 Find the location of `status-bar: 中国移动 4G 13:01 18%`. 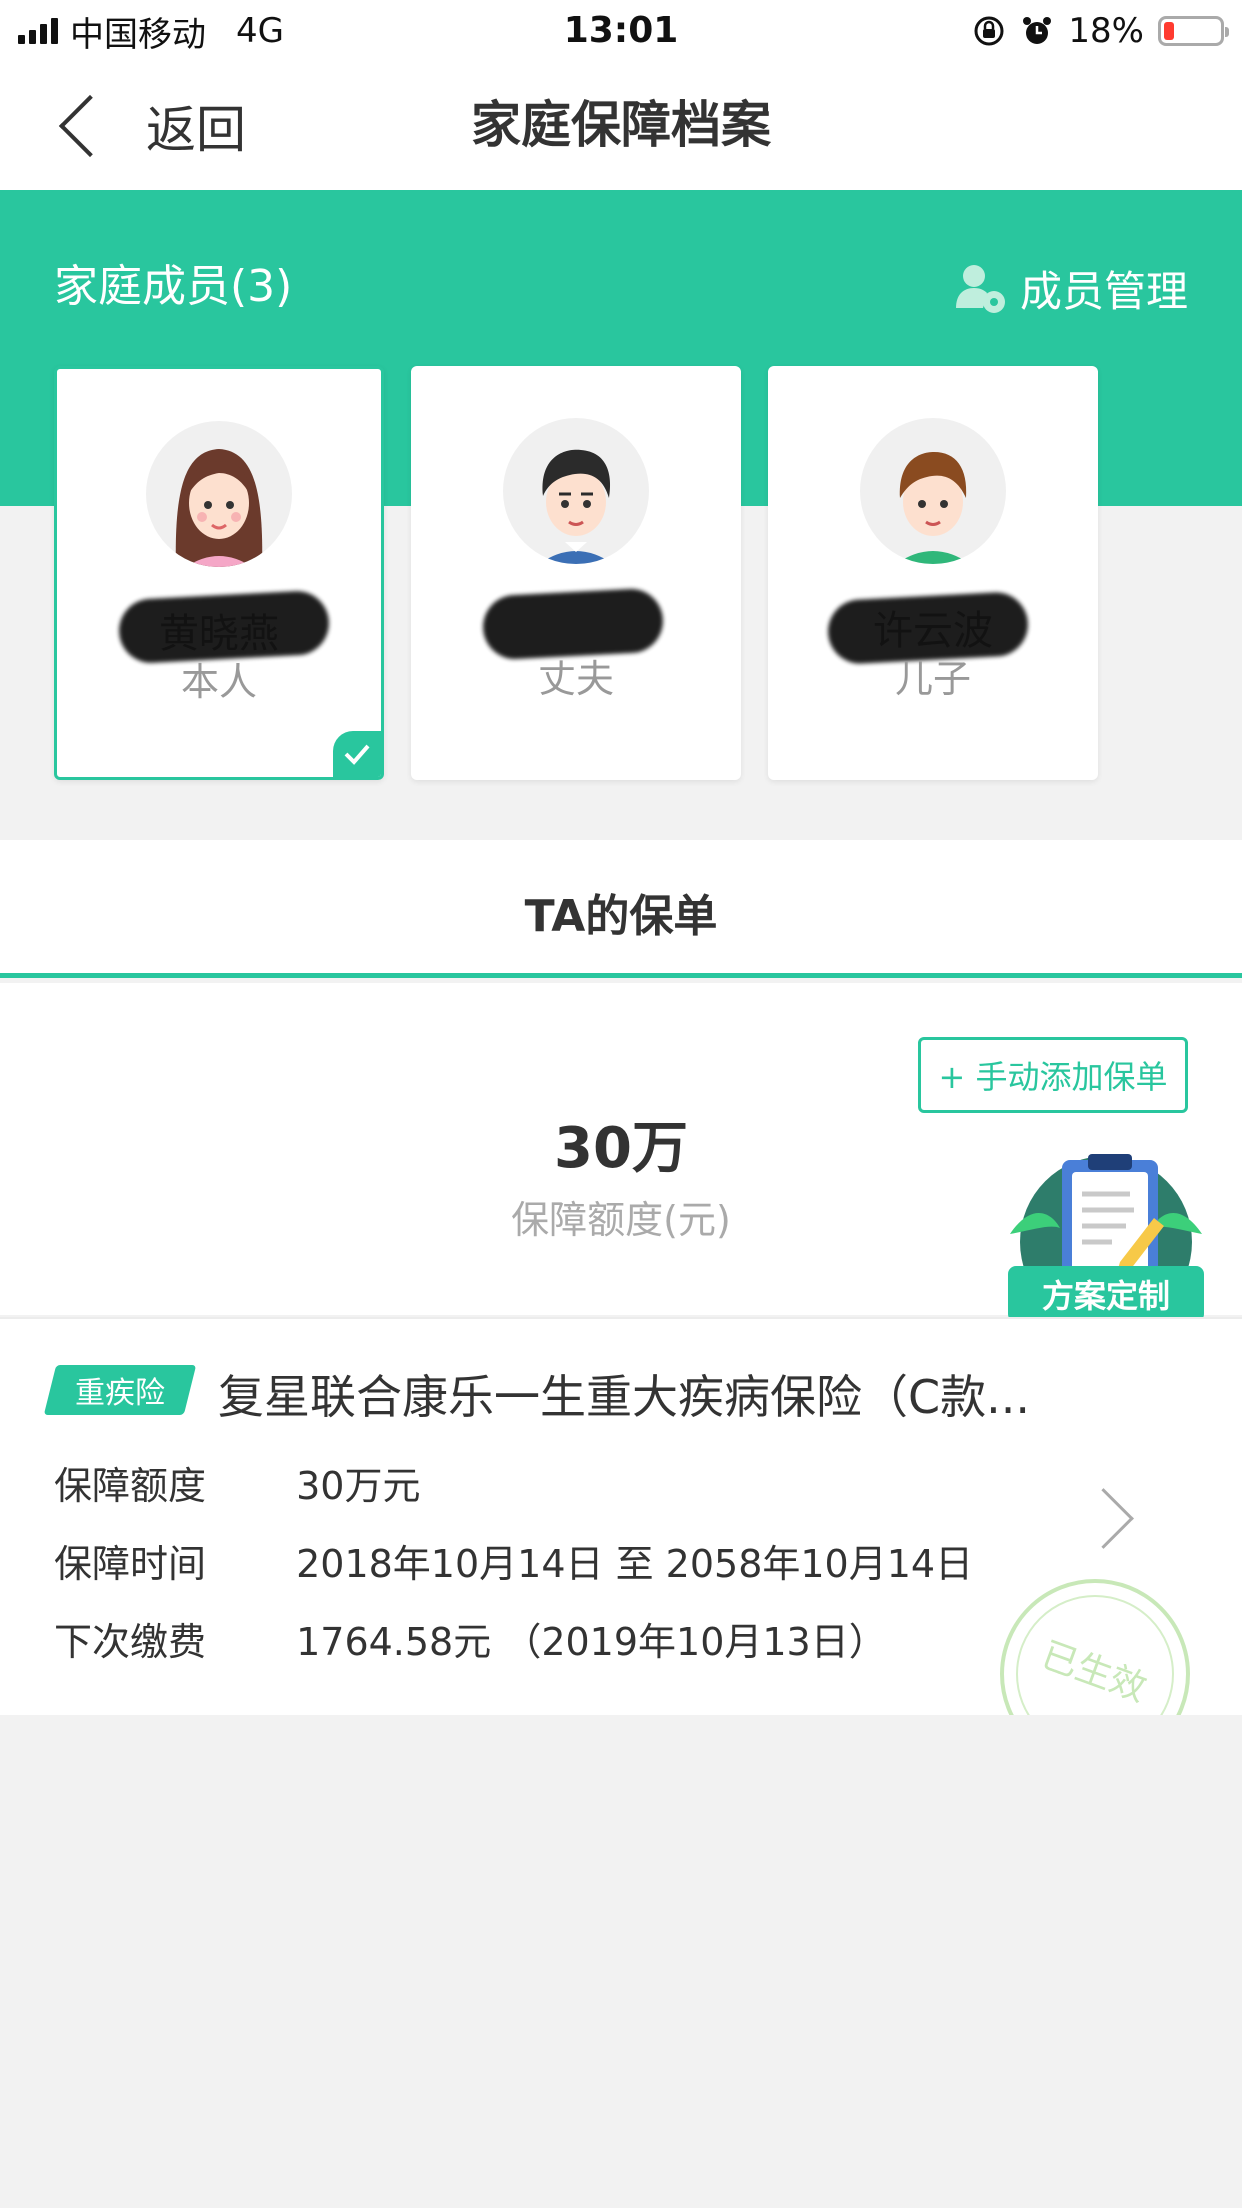

status-bar: 中国移动 4G 13:01 18% is located at coordinates (621, 31).